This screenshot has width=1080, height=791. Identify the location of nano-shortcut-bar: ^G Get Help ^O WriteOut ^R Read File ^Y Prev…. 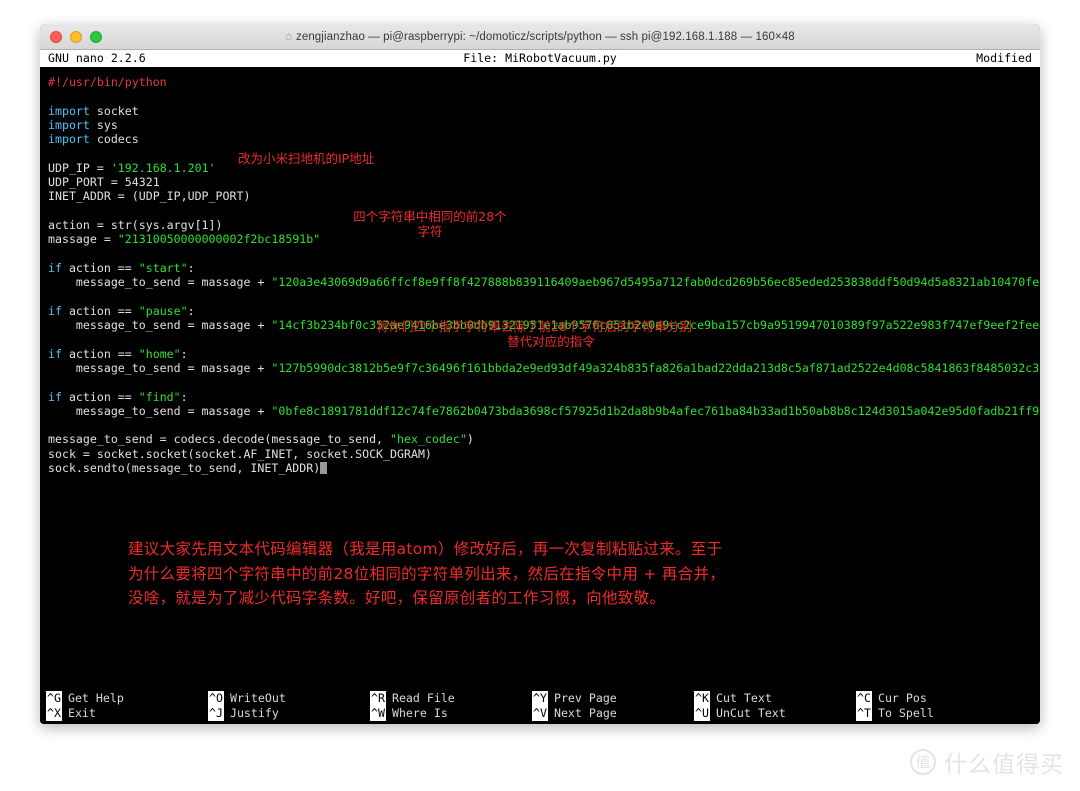
(540, 706).